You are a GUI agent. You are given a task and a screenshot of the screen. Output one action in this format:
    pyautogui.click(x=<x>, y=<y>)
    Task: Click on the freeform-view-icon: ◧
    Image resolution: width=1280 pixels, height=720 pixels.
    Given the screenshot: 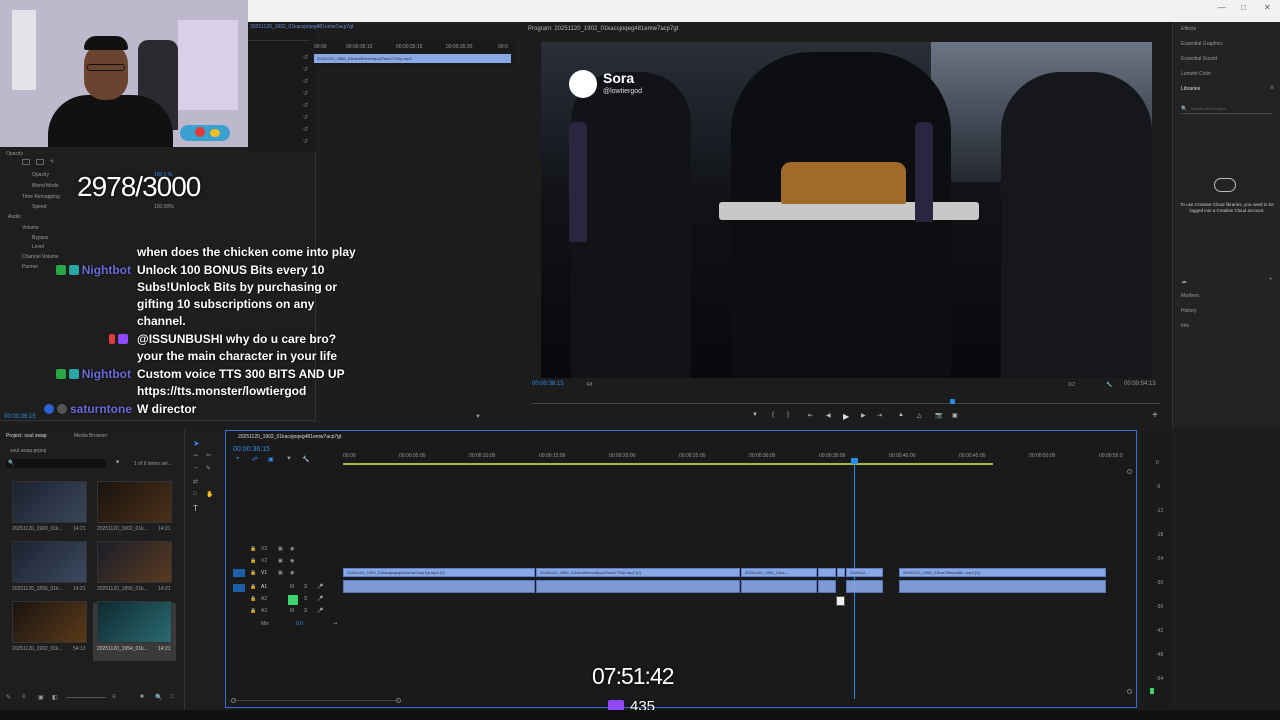 What is the action you would take?
    pyautogui.click(x=55, y=697)
    